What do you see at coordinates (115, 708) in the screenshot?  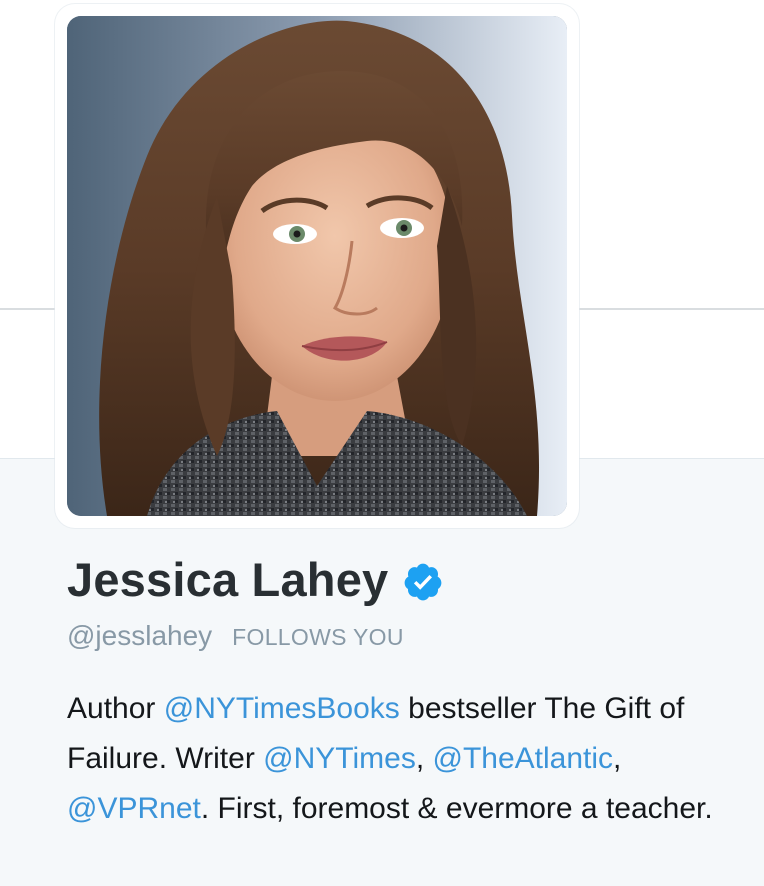 I see `bio-text: Author` at bounding box center [115, 708].